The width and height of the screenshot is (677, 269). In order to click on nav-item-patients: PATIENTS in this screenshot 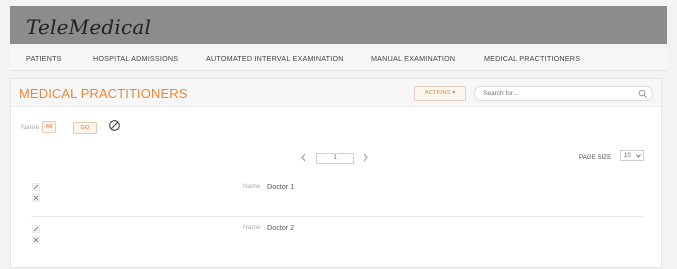, I will do `click(44, 58)`.